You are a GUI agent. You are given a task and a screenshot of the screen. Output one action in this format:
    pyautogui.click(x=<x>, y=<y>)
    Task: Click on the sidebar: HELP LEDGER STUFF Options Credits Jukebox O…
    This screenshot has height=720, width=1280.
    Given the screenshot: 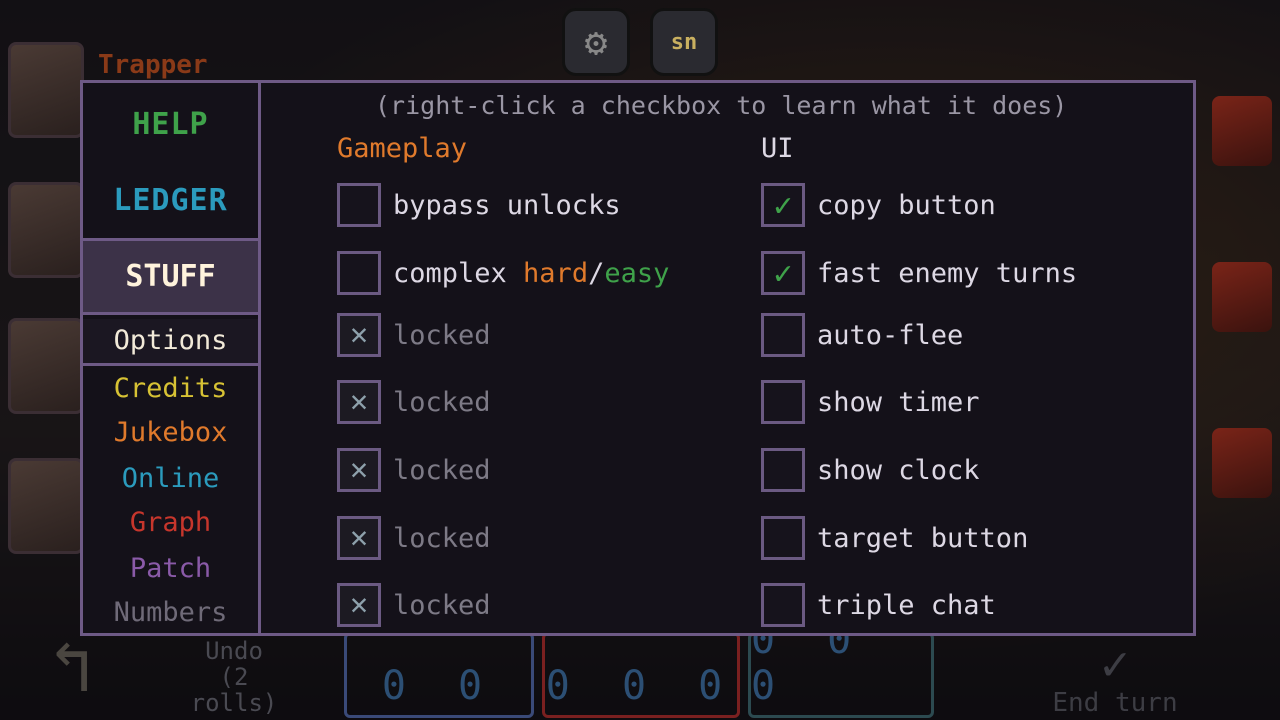 What is the action you would take?
    pyautogui.click(x=172, y=358)
    